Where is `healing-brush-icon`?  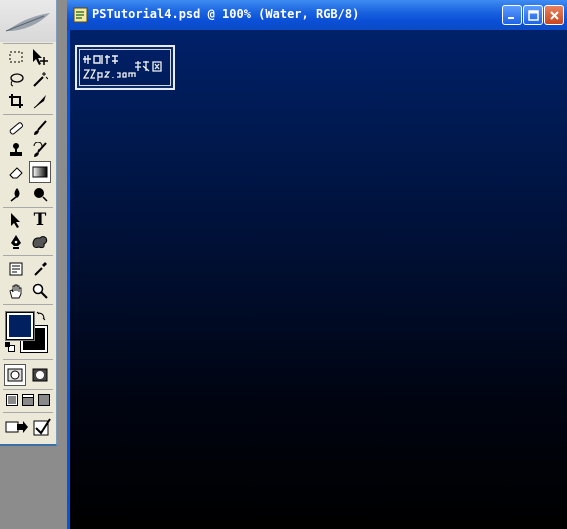 healing-brush-icon is located at coordinates (16, 128).